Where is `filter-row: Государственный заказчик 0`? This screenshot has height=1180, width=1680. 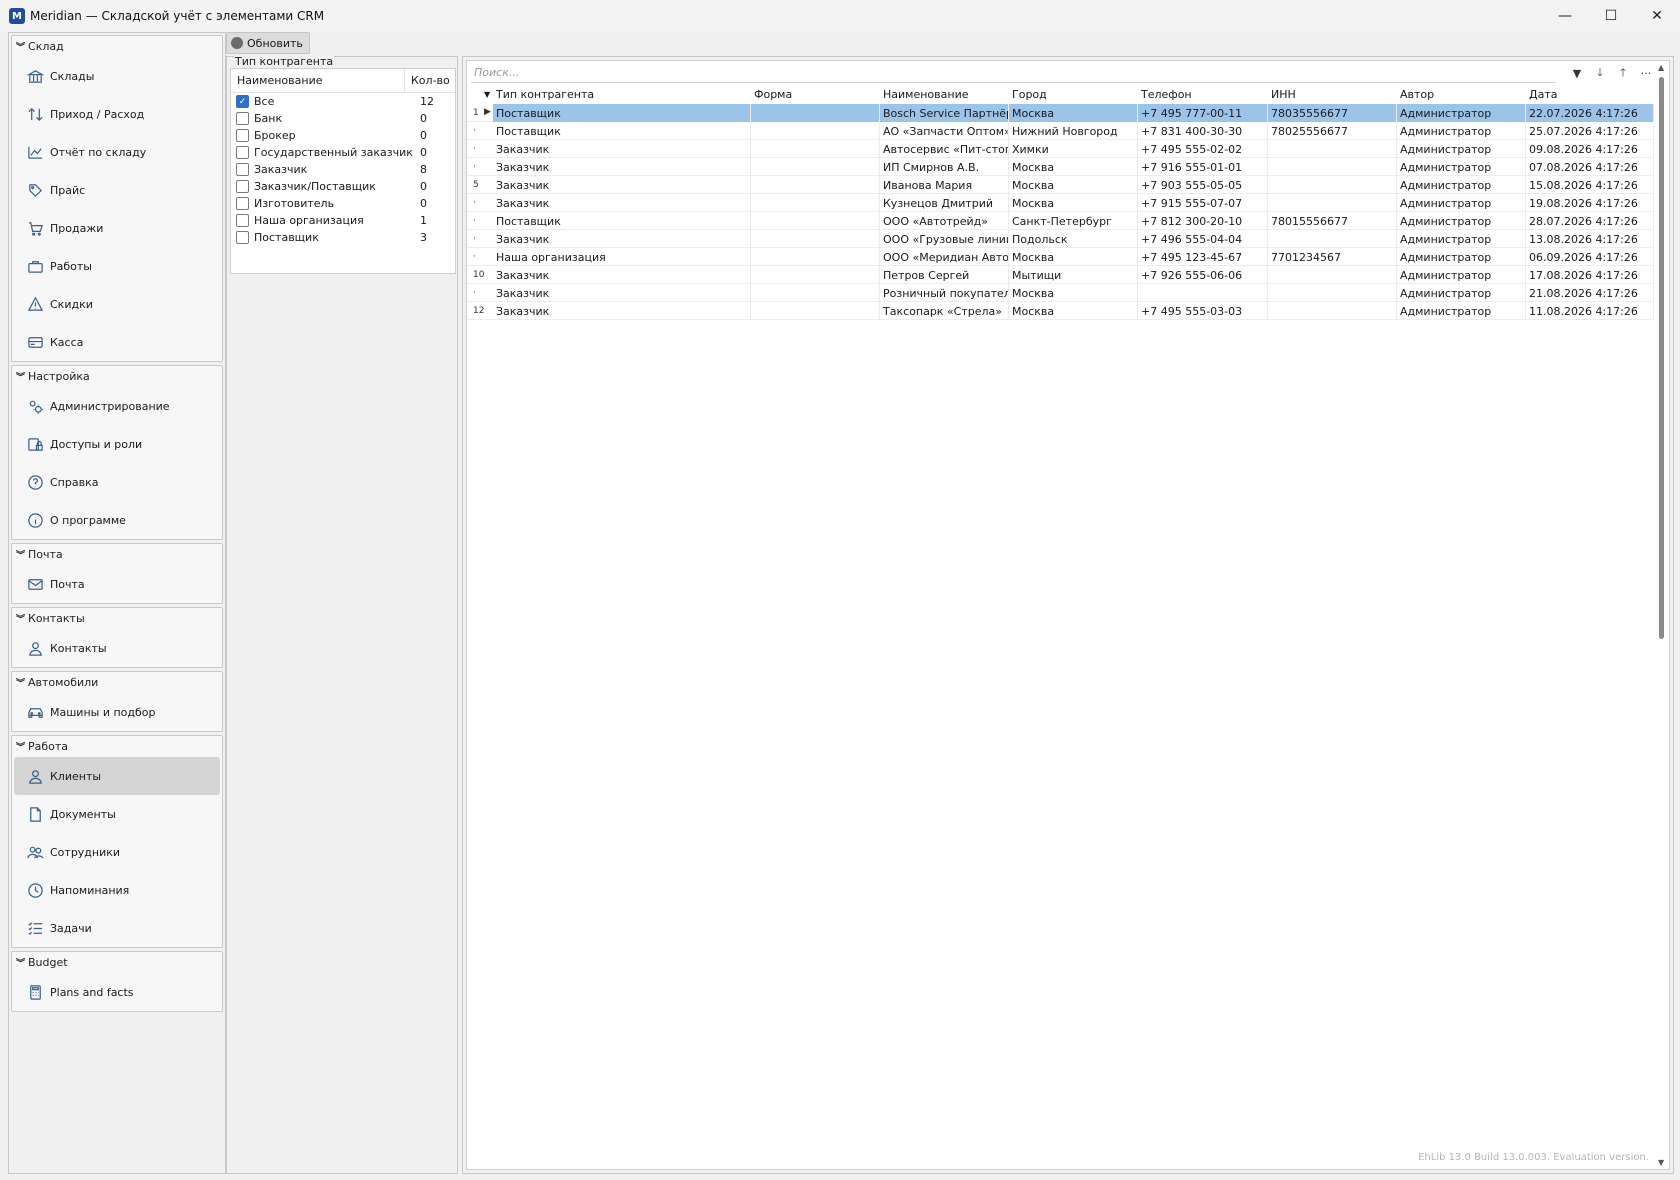
filter-row: Государственный заказчик 0 is located at coordinates (343, 152).